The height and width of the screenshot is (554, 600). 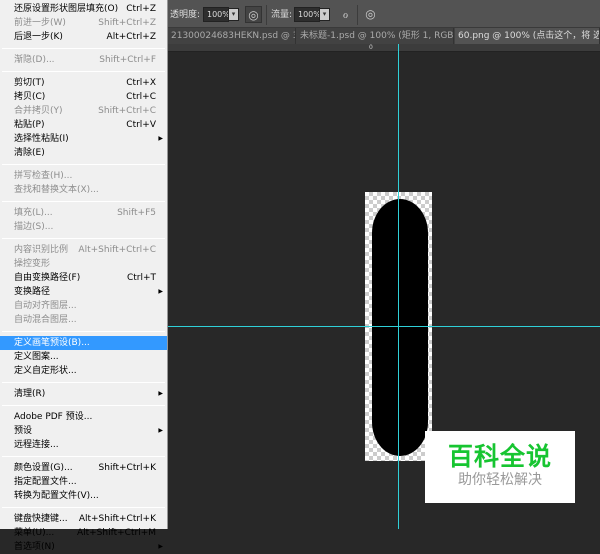 What do you see at coordinates (30, 97) in the screenshot?
I see `menu-item-label: 拷贝(C)` at bounding box center [30, 97].